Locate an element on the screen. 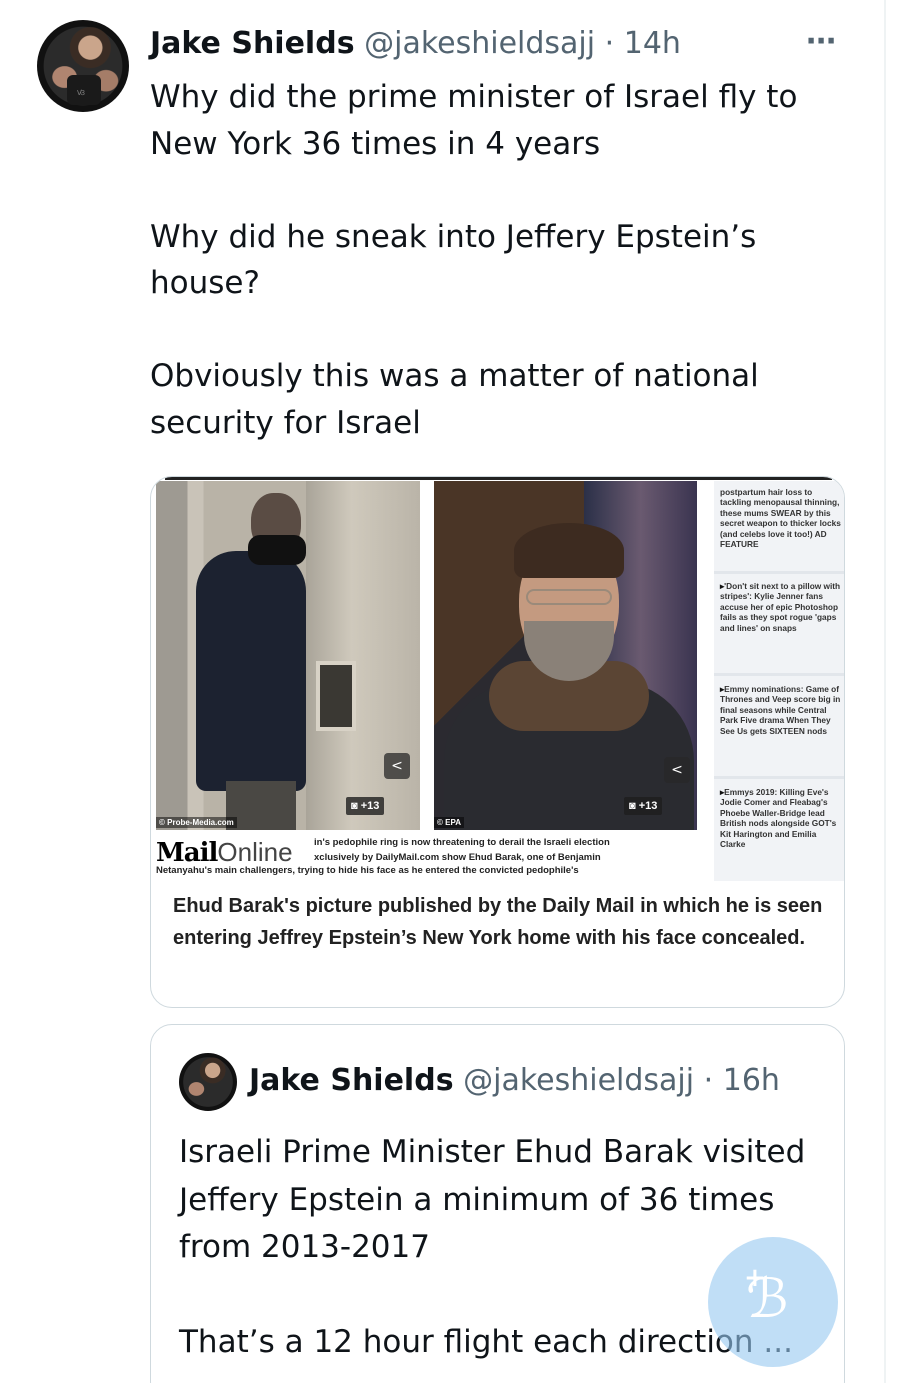  mailonline-logo: MailOnline is located at coordinates (224, 852).